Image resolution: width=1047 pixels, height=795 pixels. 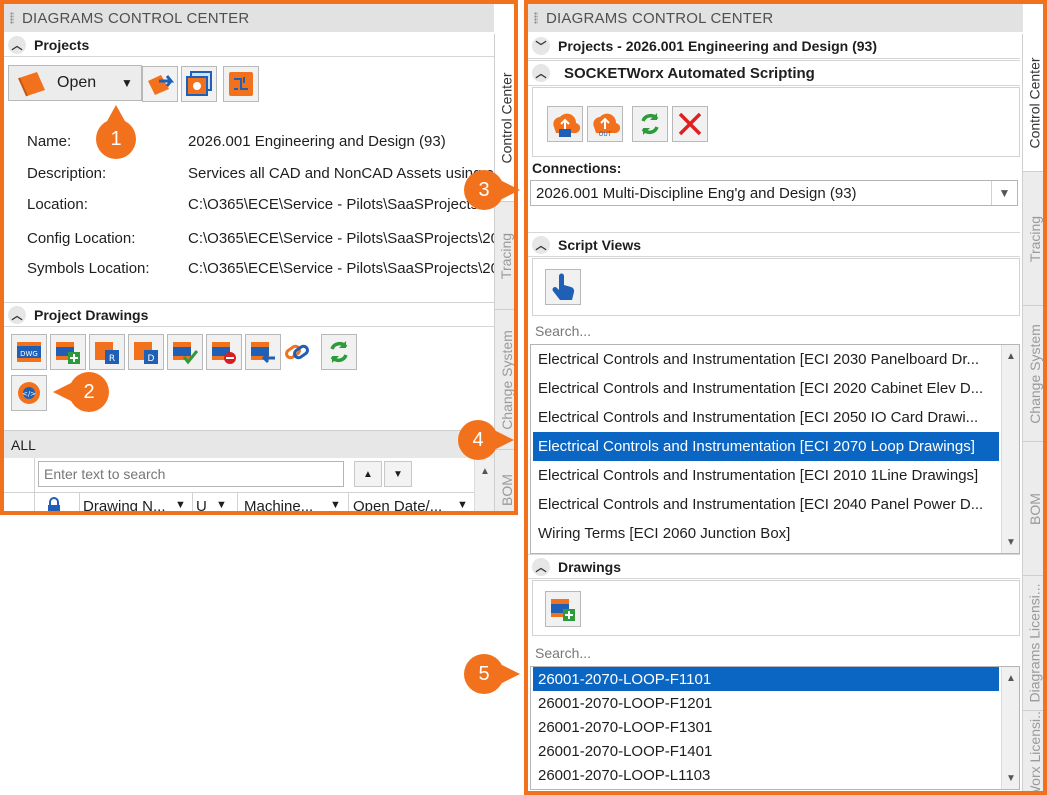 I want to click on script-views-scrollbar: ▲ ▼, so click(x=1010, y=449).